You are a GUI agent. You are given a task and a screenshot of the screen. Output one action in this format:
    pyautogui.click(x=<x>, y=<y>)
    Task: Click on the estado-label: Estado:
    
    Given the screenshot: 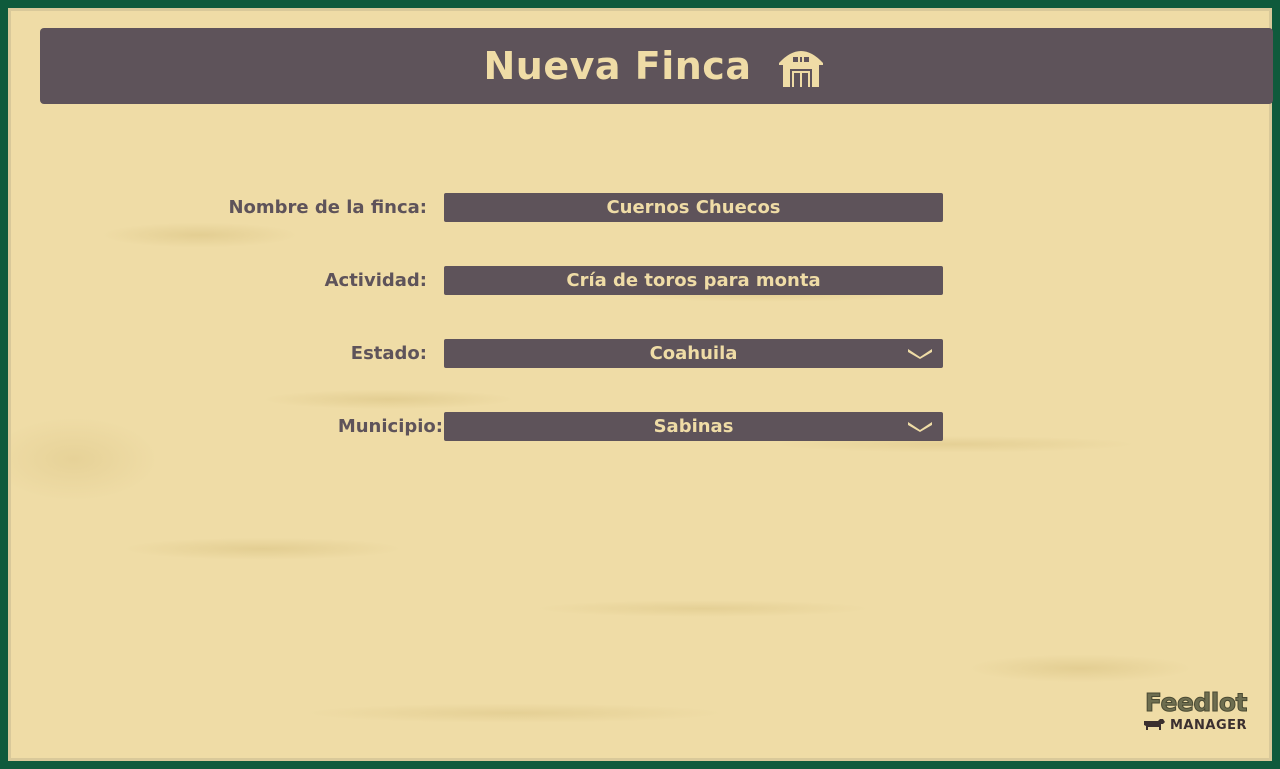 What is the action you would take?
    pyautogui.click(x=388, y=353)
    